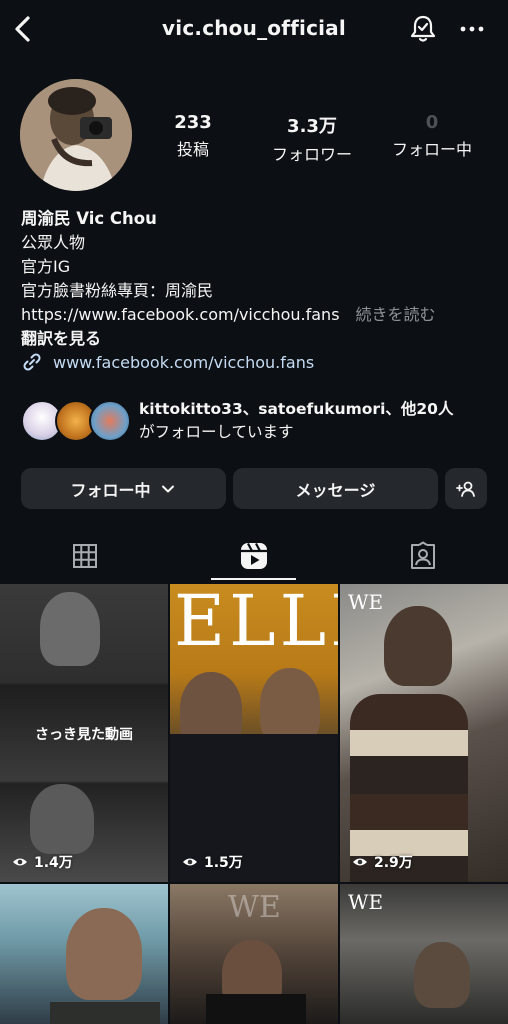  Describe the element at coordinates (117, 290) in the screenshot. I see `bio-line-2: 官方臉書粉絲專頁：周渝民` at that location.